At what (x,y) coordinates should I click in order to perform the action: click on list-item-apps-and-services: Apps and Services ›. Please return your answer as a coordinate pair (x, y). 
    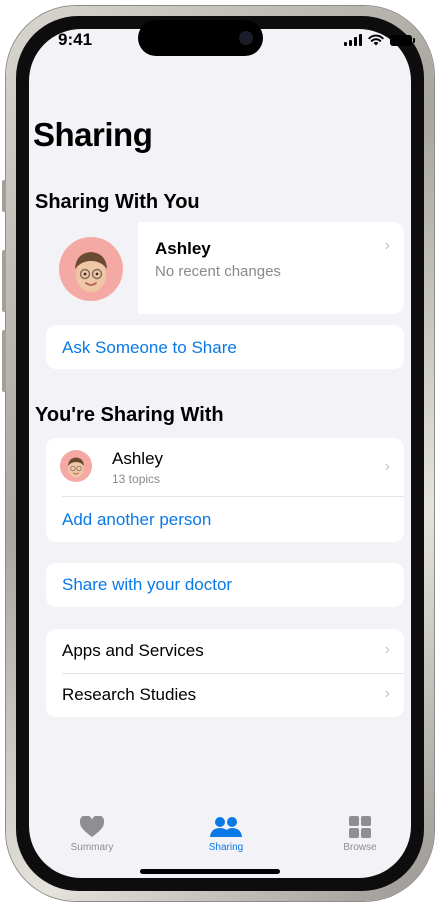
    Looking at the image, I should click on (225, 651).